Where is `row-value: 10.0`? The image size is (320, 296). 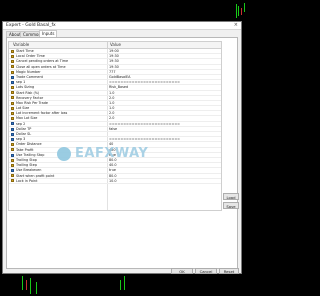 row-value: 10.0 is located at coordinates (113, 181).